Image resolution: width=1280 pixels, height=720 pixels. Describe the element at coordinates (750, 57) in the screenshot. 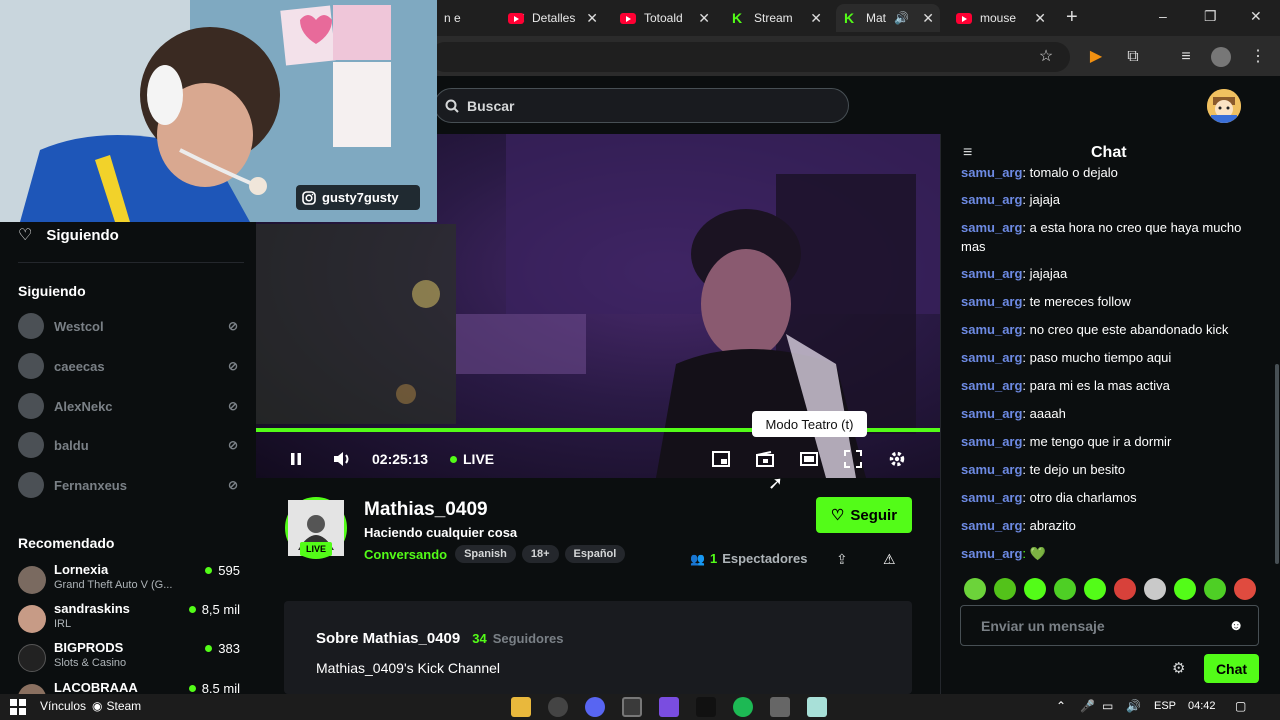

I see `address-bar` at that location.